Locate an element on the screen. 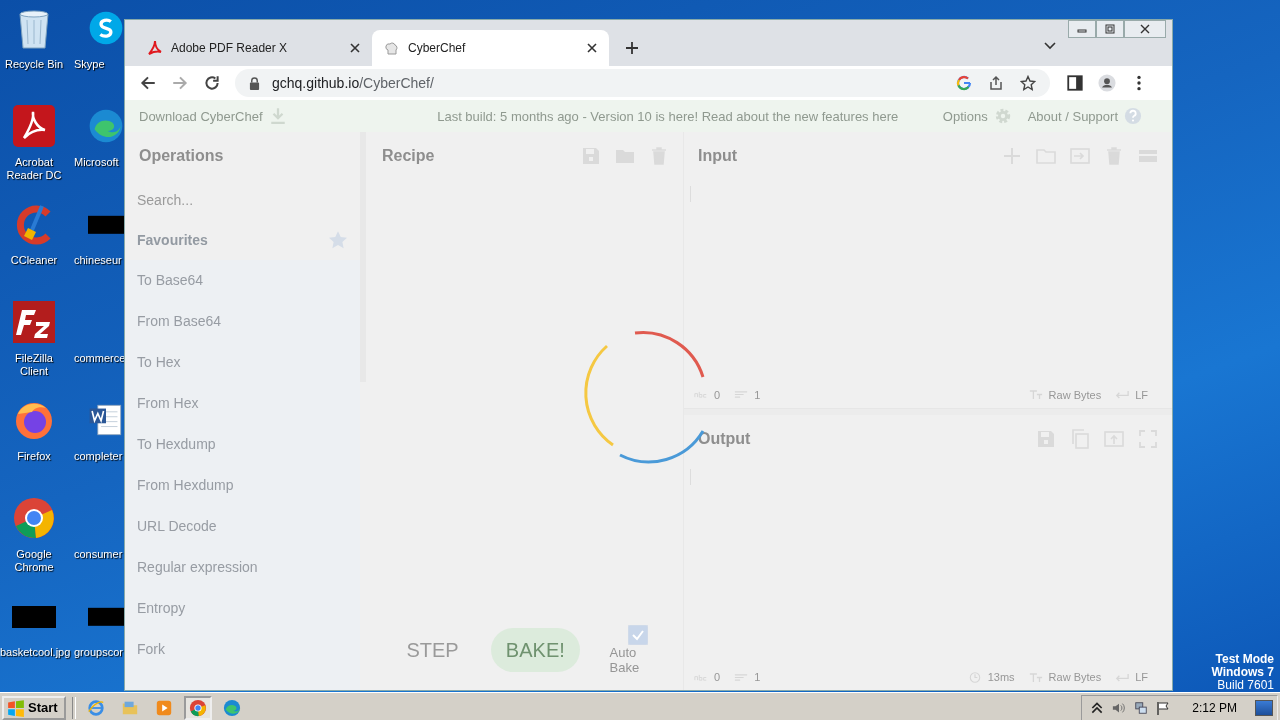 This screenshot has height=720, width=1280. share-icon is located at coordinates (996, 83).